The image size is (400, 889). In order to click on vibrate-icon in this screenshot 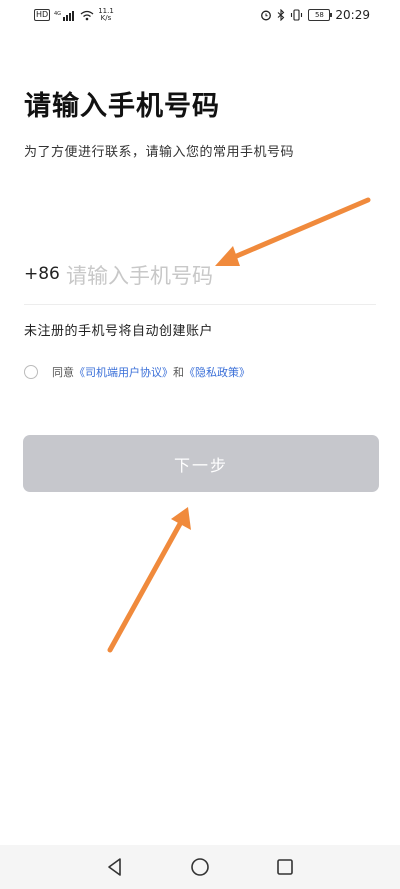, I will do `click(297, 15)`.